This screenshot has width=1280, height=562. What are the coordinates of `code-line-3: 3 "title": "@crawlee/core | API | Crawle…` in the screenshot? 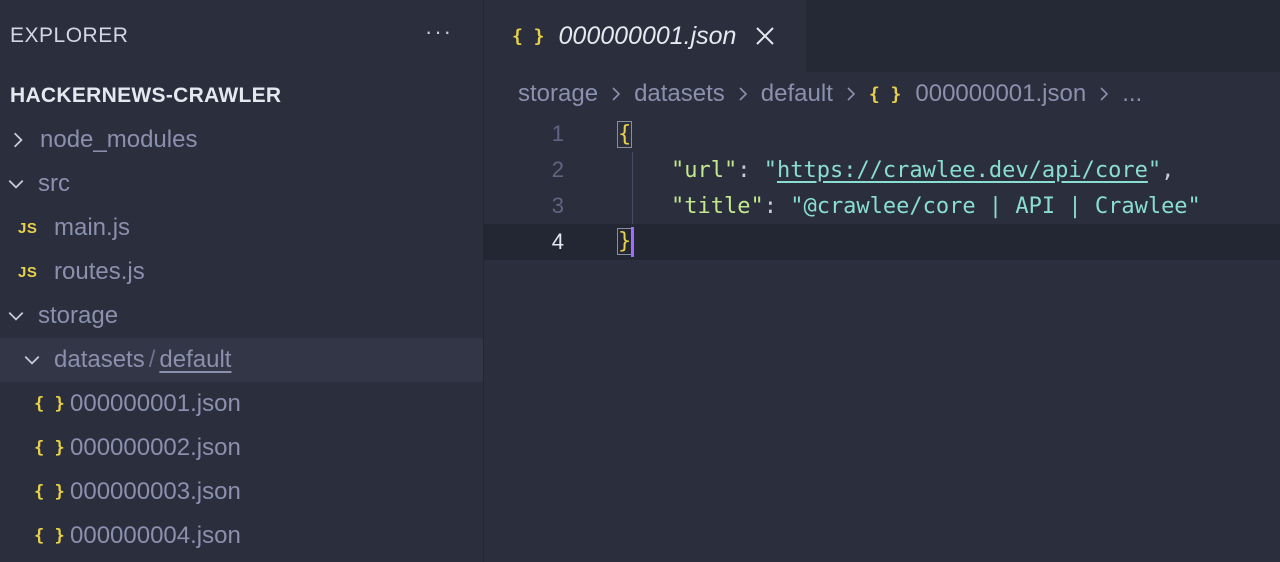 It's located at (882, 206).